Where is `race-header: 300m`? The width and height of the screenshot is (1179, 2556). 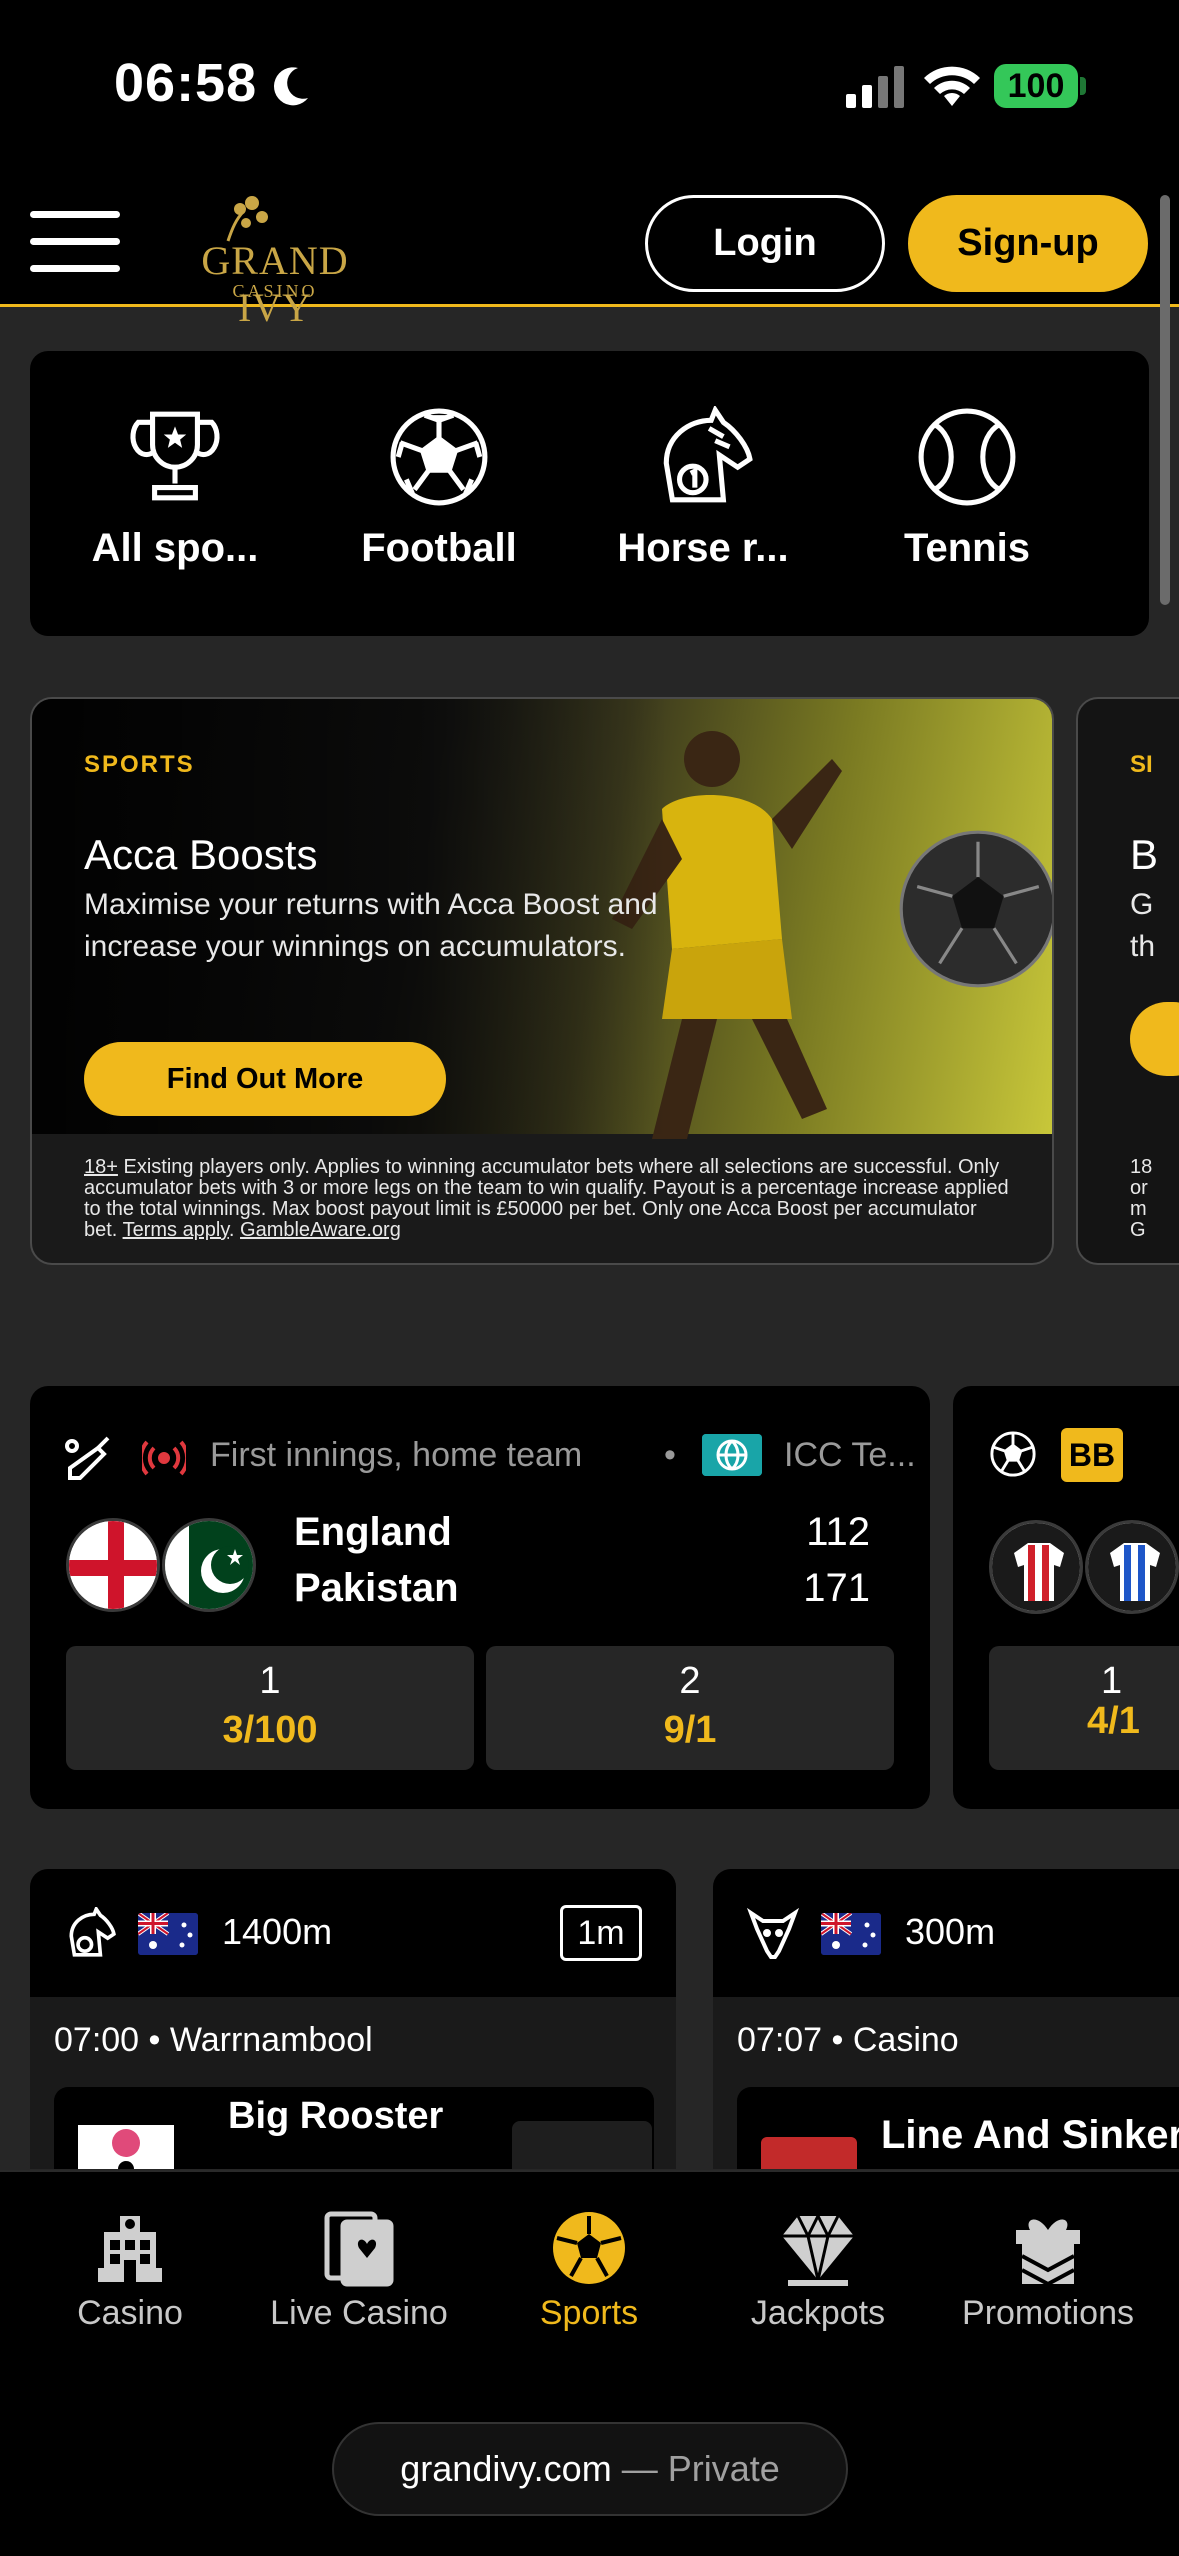
race-header: 300m is located at coordinates (946, 1933).